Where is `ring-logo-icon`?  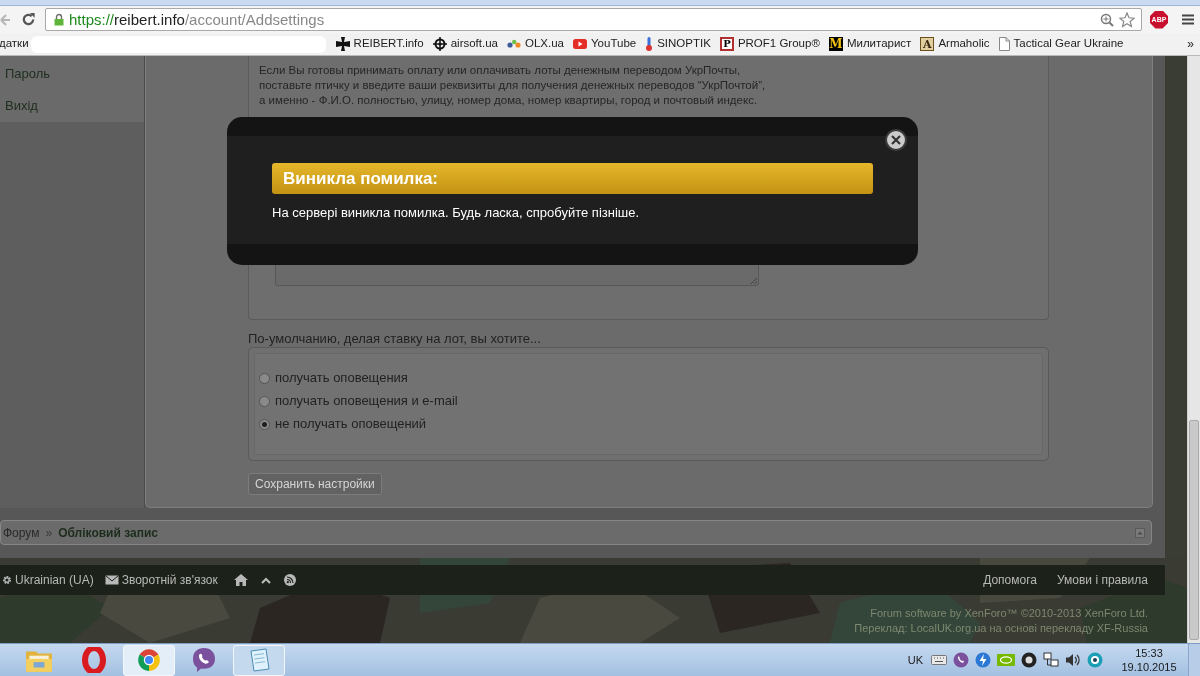
ring-logo-icon is located at coordinates (94, 660).